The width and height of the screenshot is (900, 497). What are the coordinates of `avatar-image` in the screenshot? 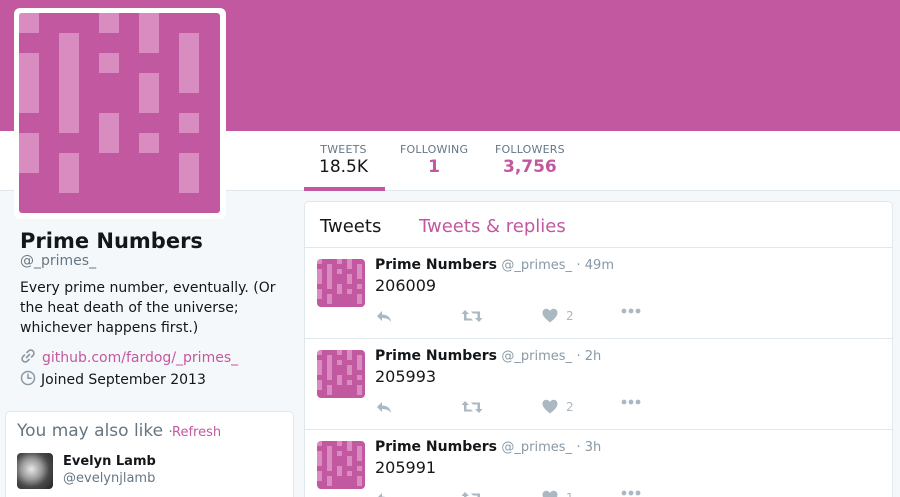 It's located at (119, 113).